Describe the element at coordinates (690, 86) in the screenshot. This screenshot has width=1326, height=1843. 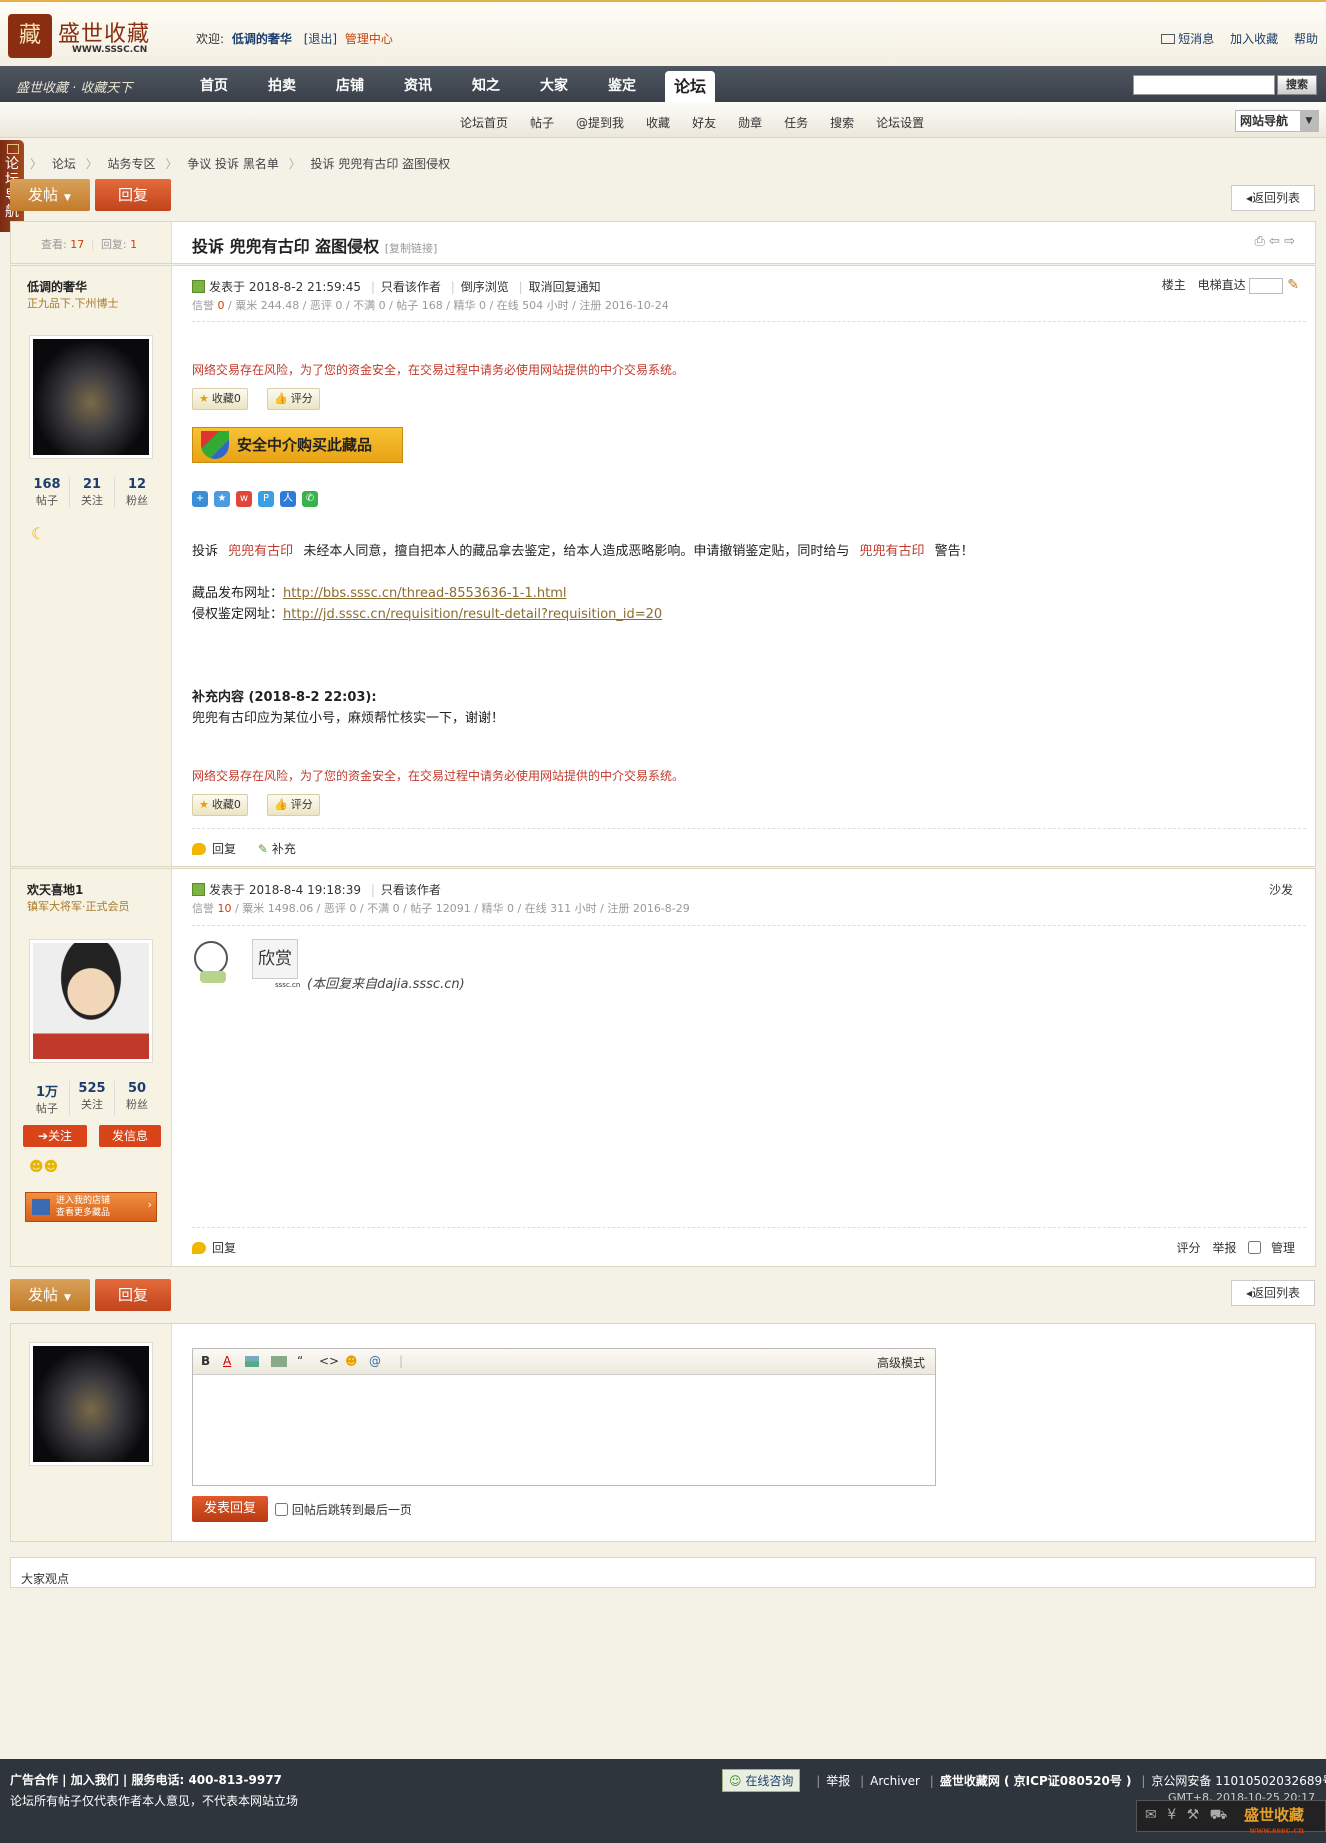
I see `nav-item-forum: 论坛` at that location.